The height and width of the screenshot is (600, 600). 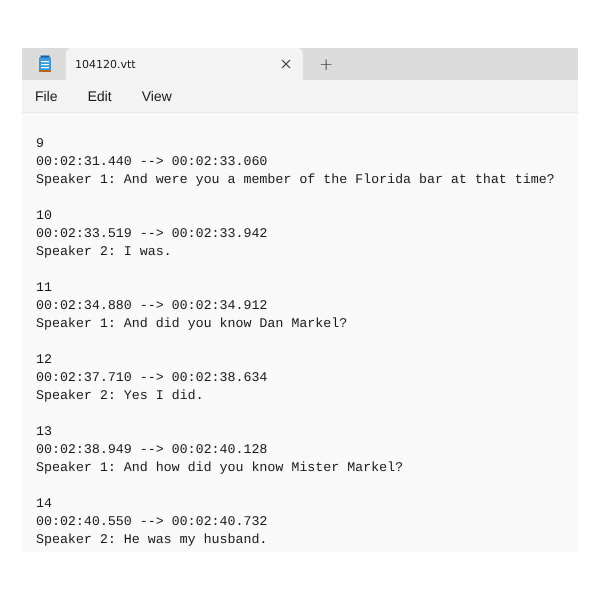 What do you see at coordinates (99, 96) in the screenshot?
I see `menu-item: Edit` at bounding box center [99, 96].